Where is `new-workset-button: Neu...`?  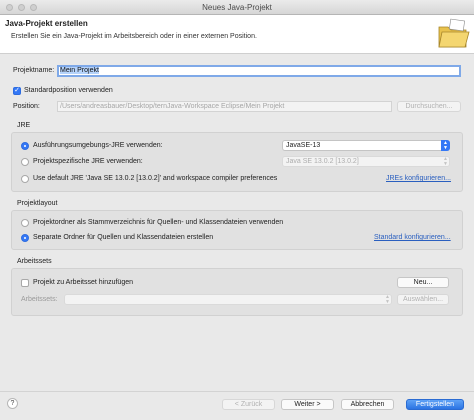 new-workset-button: Neu... is located at coordinates (423, 282).